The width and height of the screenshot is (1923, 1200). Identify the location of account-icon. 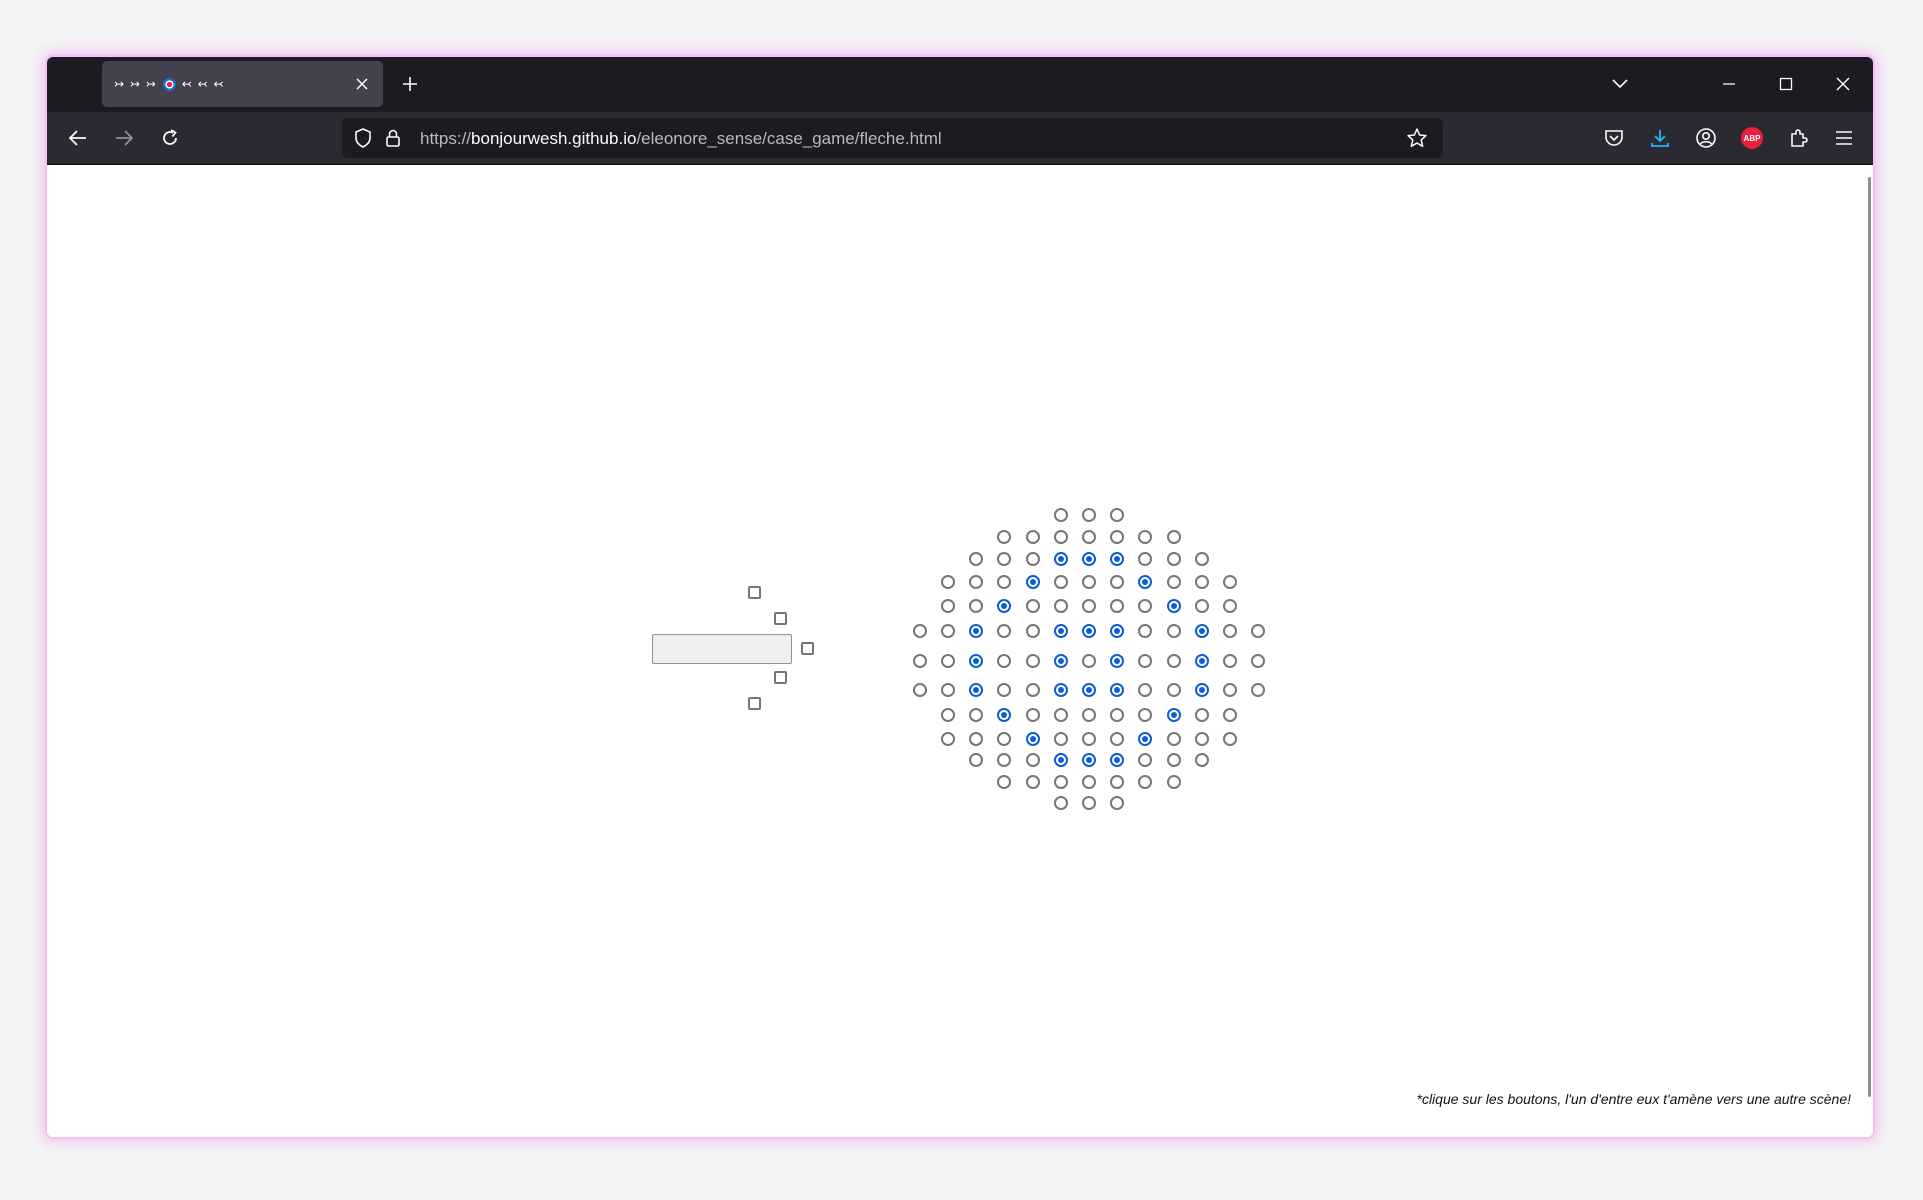
(1706, 138).